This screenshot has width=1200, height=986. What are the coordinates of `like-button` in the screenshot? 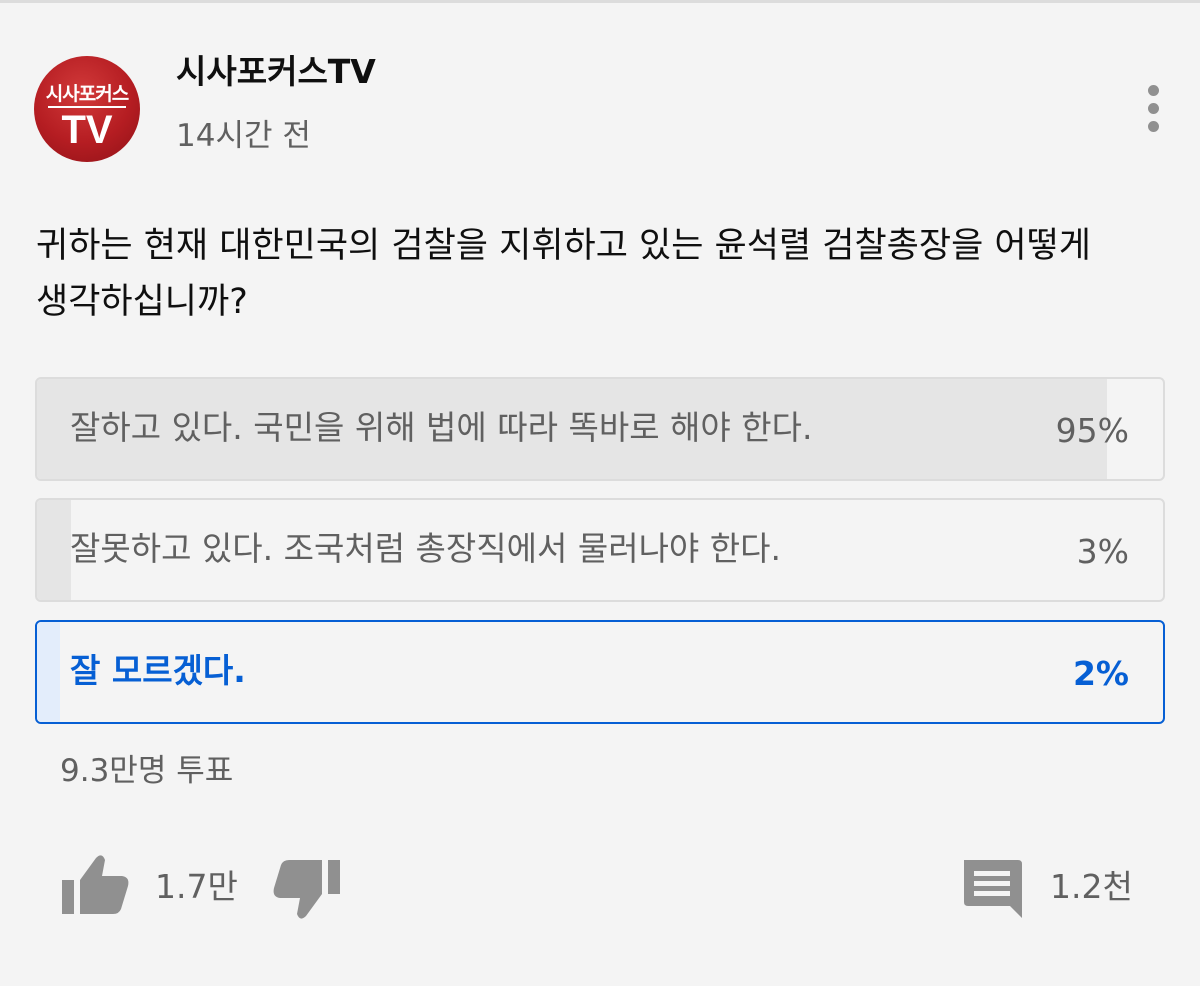 It's located at (95, 885).